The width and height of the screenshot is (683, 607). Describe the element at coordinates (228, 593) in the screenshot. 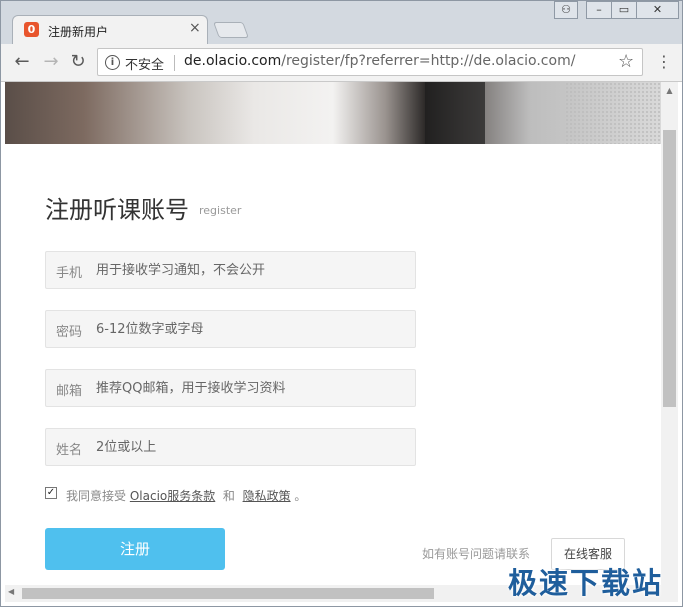

I see `horizontal-scroll-thumb` at that location.